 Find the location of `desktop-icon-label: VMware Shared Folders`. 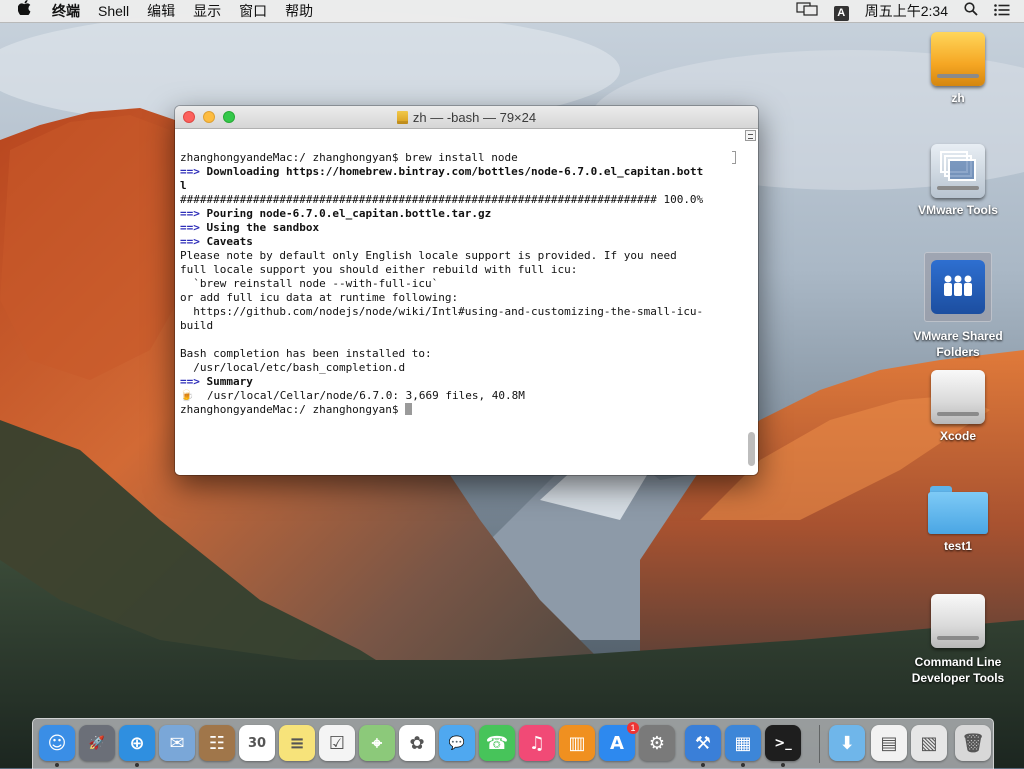

desktop-icon-label: VMware Shared Folders is located at coordinates (958, 344).